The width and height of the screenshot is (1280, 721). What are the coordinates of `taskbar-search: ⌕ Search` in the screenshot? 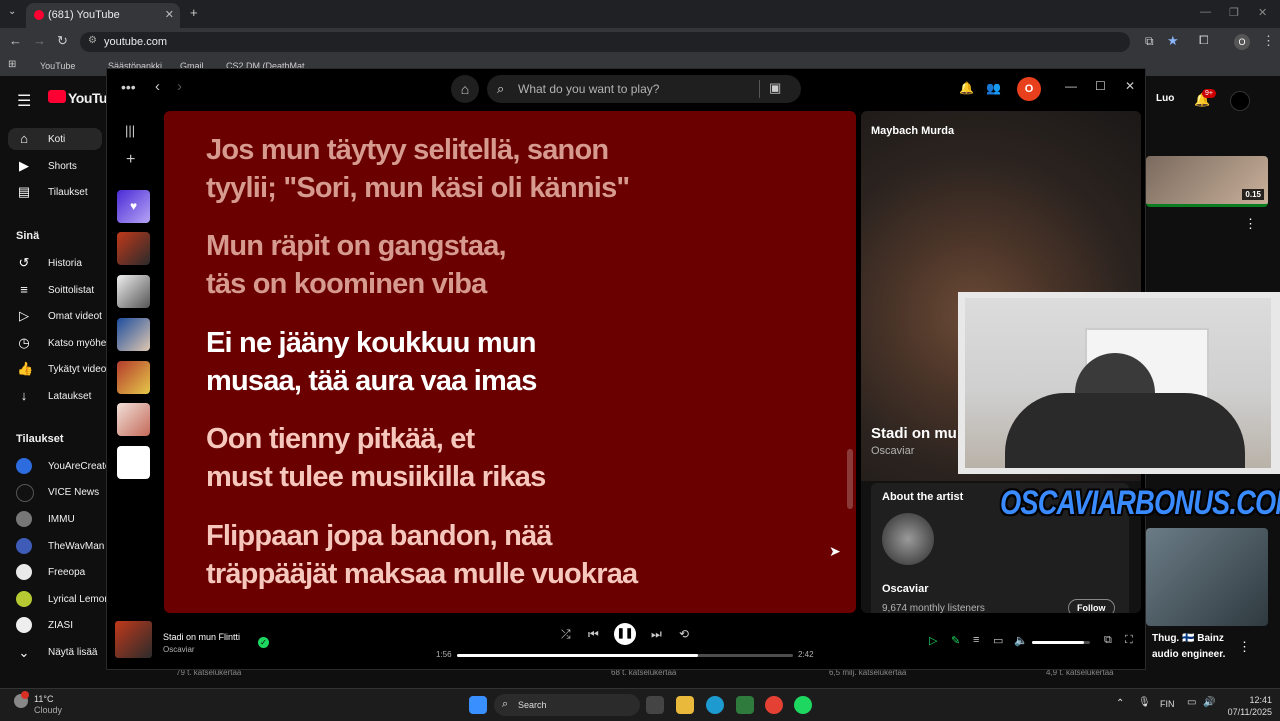 It's located at (567, 705).